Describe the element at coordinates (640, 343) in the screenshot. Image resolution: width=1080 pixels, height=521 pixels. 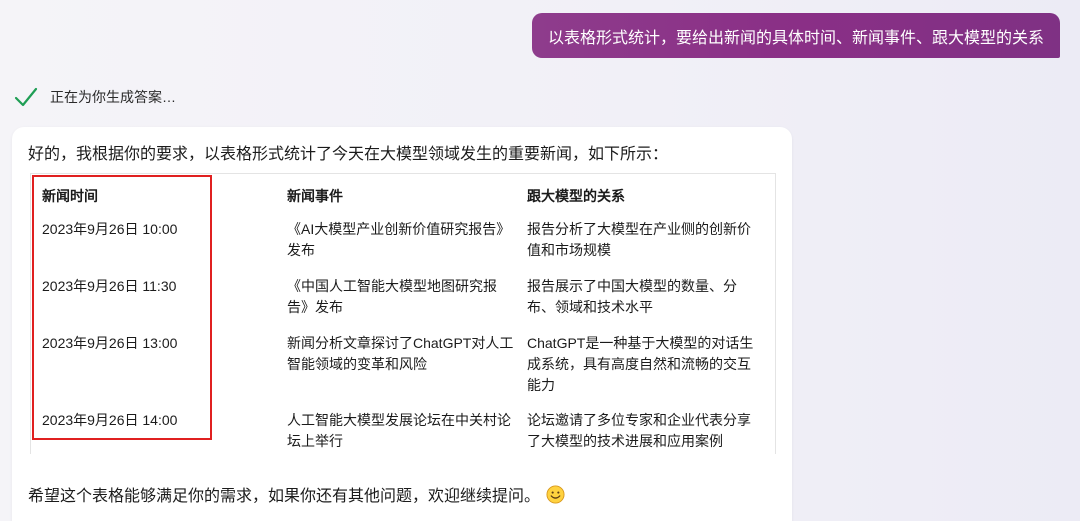
I see `row-3-relation-line: ChatGPT是一种基于大模型的对话生` at that location.